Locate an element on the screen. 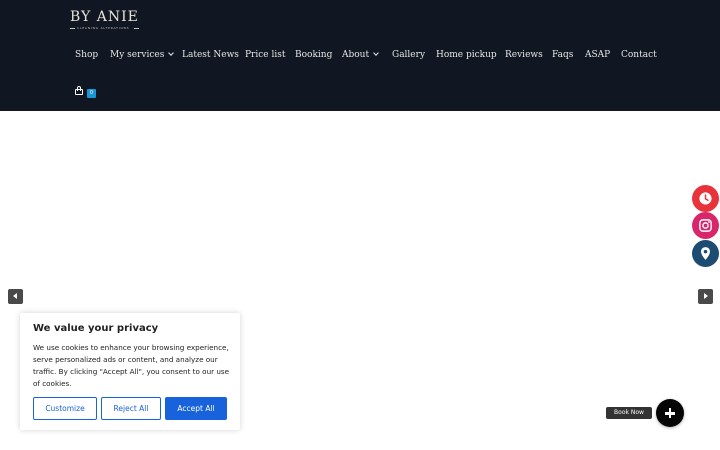 This screenshot has width=720, height=450. nav-label: My services is located at coordinates (137, 55).